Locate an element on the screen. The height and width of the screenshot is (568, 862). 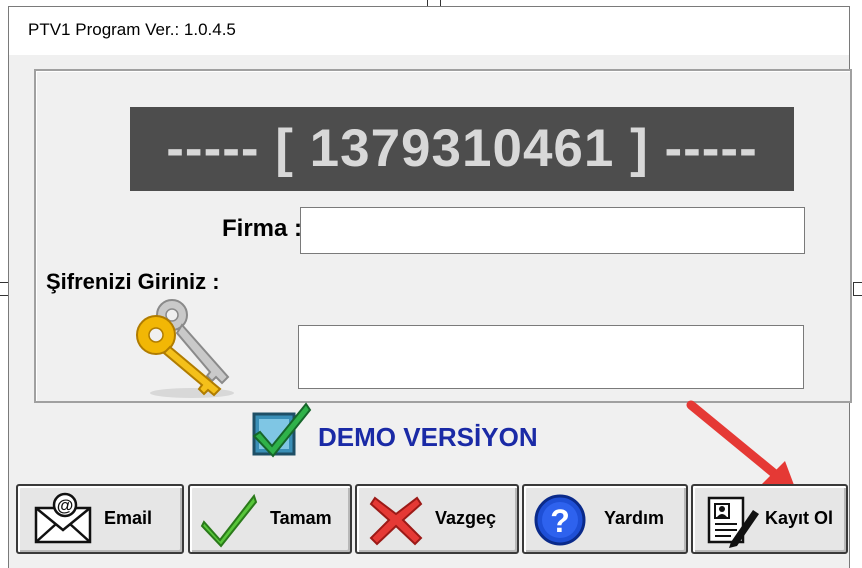
title-bar: PTV1 Program Ver.: 1.0.4.5 is located at coordinates (429, 31).